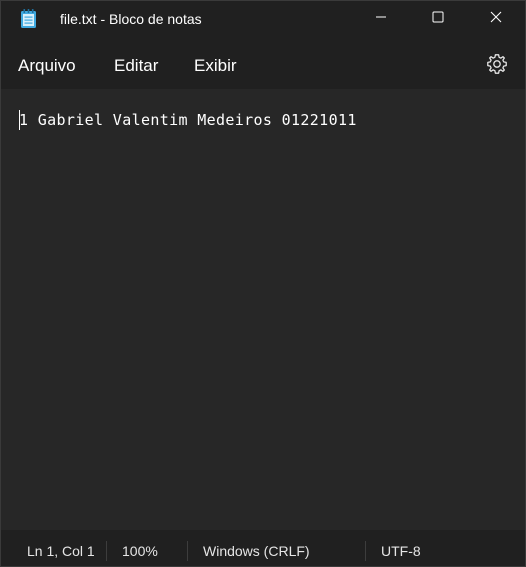  I want to click on minimize-icon, so click(381, 19).